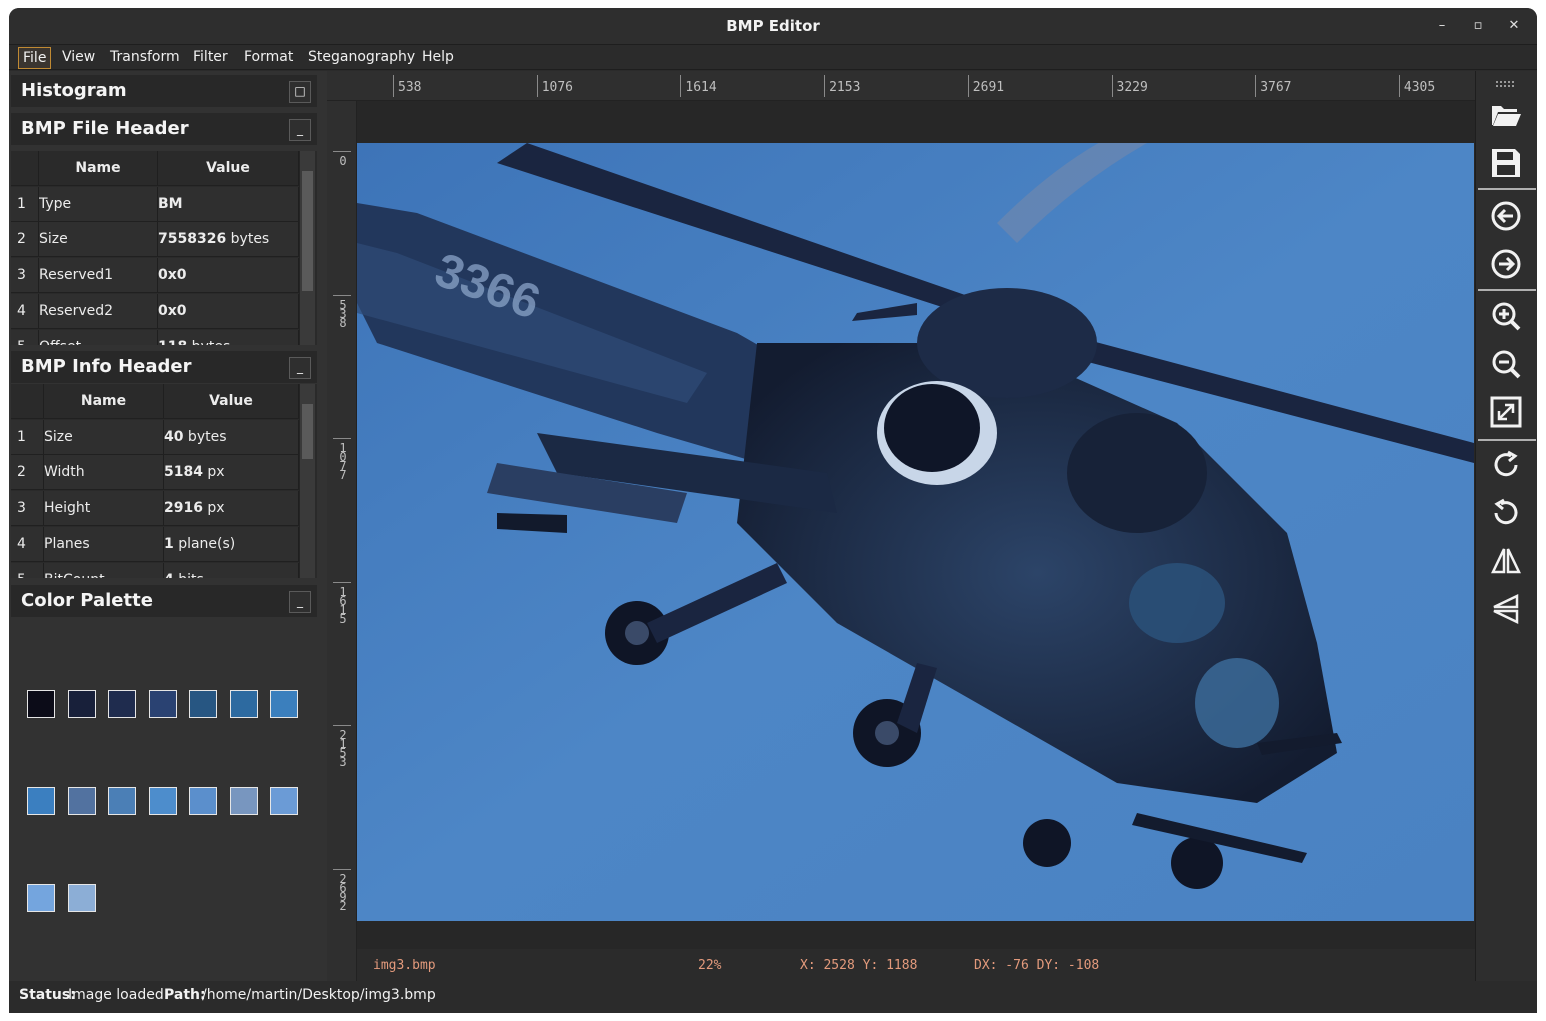 The height and width of the screenshot is (1021, 1546). I want to click on menu-help: Help, so click(438, 58).